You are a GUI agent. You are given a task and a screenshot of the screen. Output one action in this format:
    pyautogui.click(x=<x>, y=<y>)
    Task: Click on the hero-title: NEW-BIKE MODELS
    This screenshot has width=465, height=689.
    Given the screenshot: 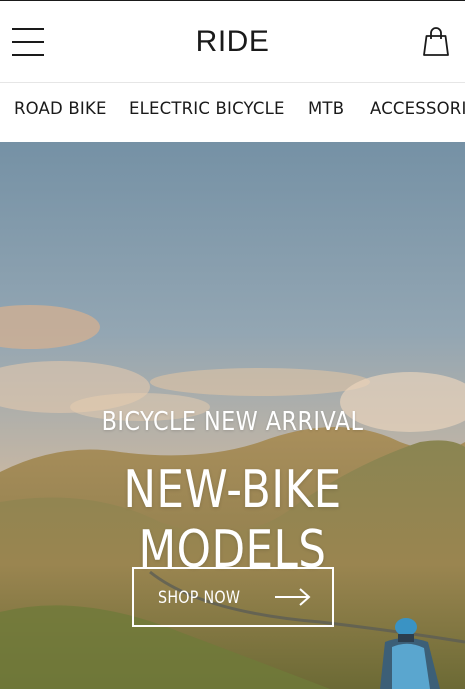 What is the action you would take?
    pyautogui.click(x=232, y=520)
    